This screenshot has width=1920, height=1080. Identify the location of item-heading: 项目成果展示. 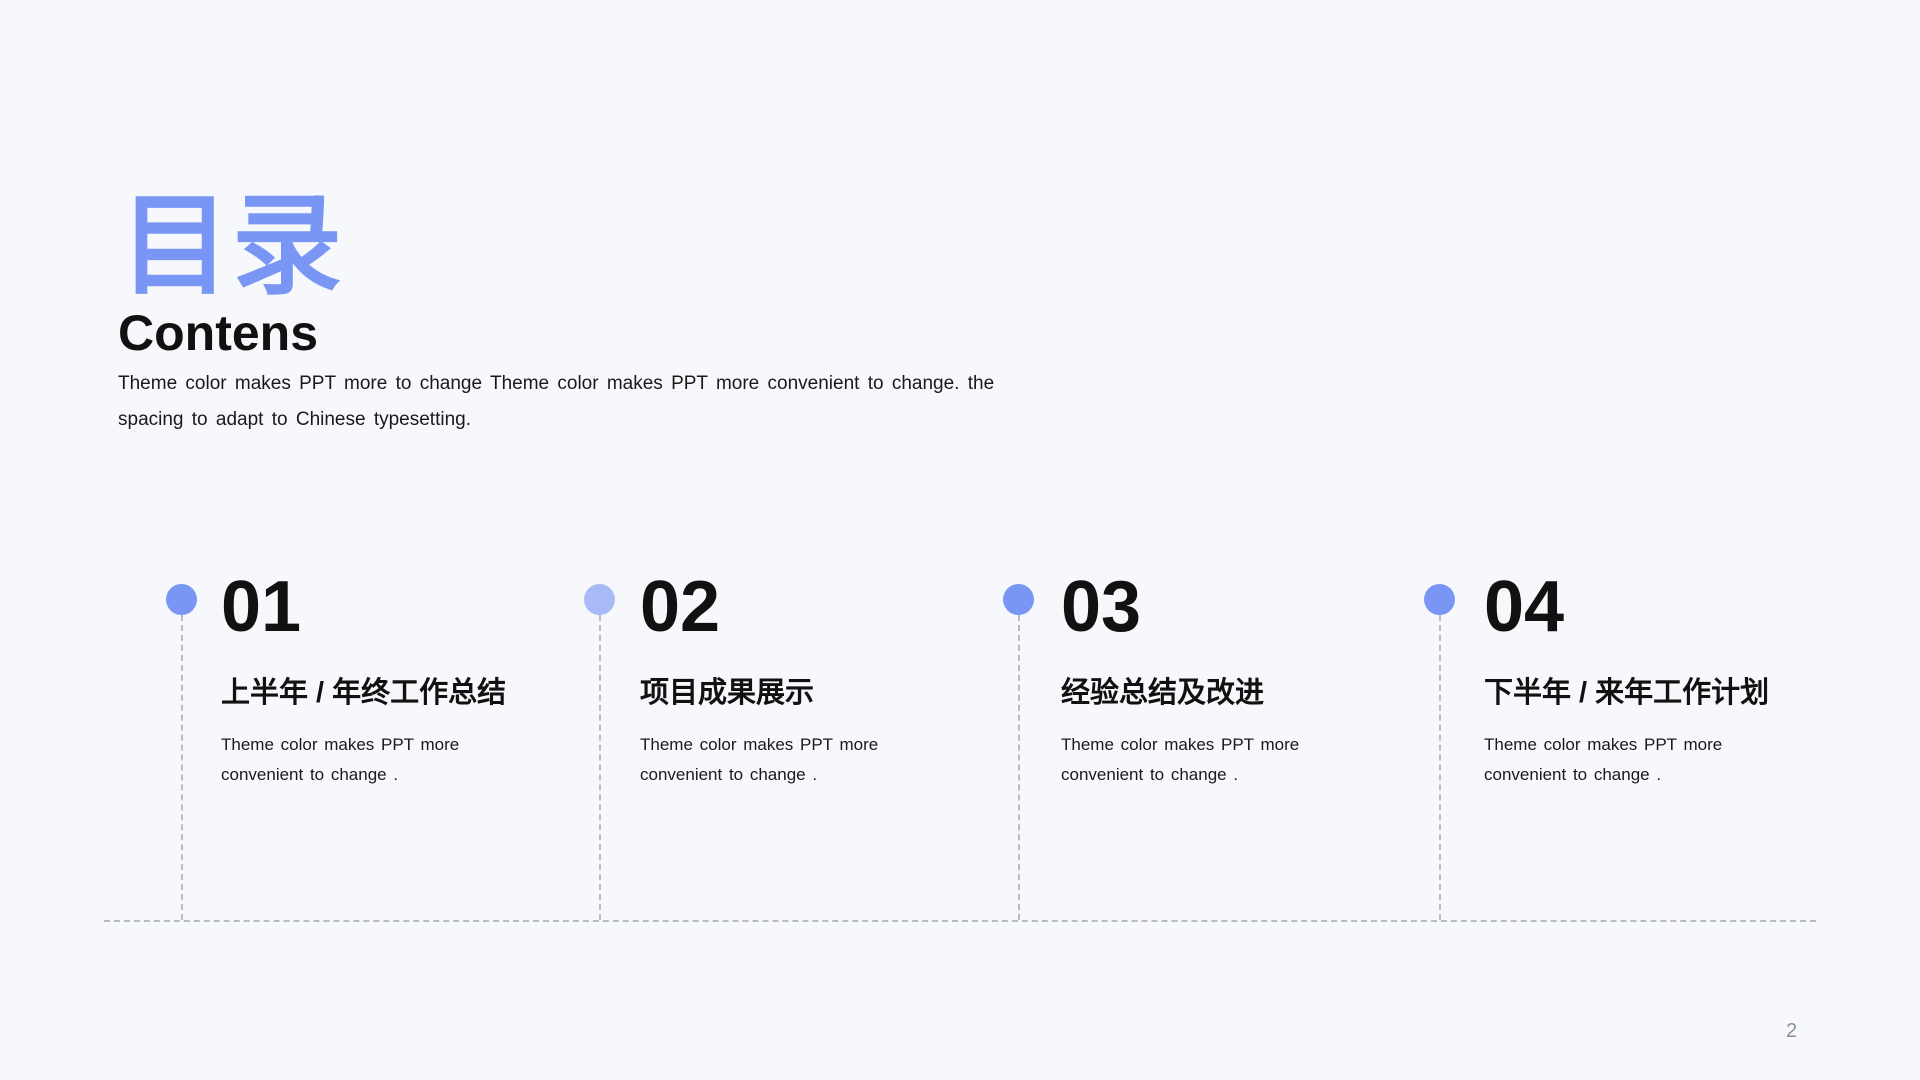
(727, 693).